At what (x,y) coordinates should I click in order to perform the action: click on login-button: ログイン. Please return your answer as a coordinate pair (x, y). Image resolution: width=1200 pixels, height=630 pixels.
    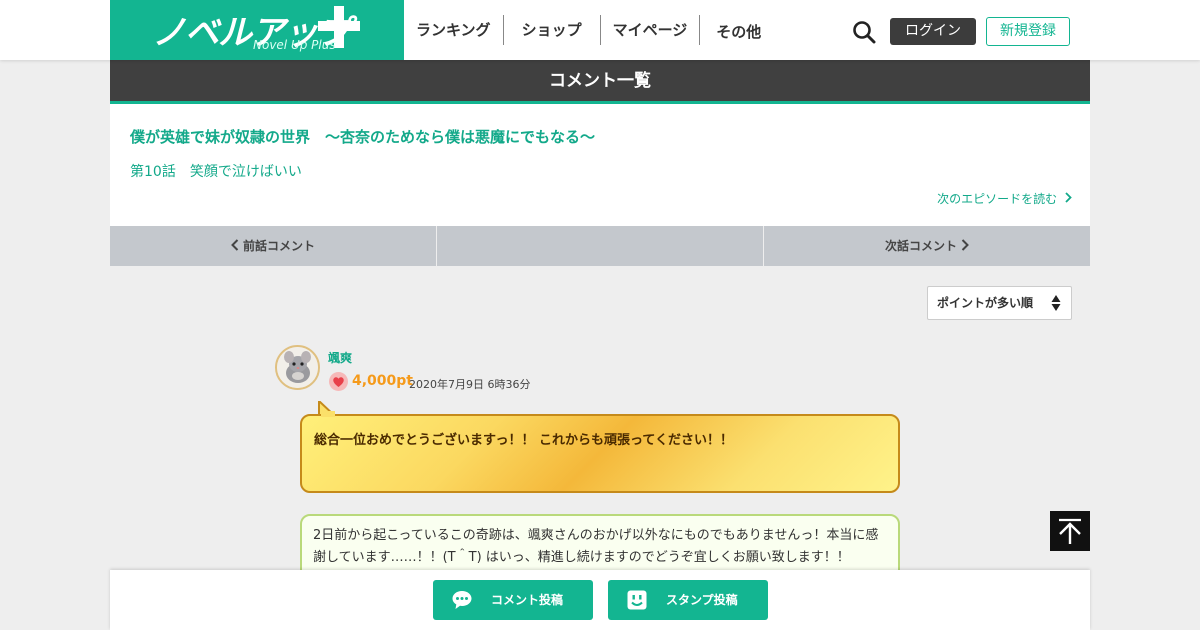
    Looking at the image, I should click on (933, 31).